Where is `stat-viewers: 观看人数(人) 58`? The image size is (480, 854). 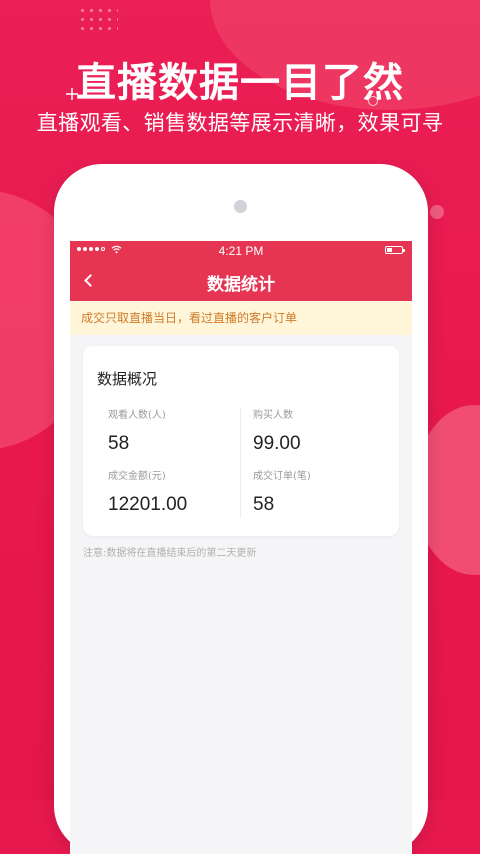
stat-viewers: 观看人数(人) 58 is located at coordinates (178, 431).